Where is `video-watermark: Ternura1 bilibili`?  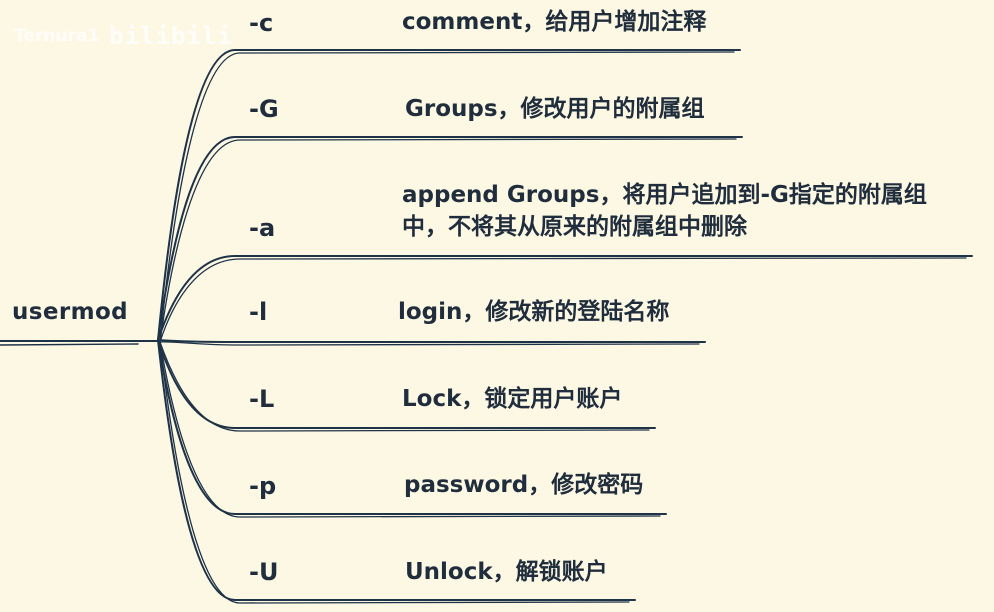 video-watermark: Ternura1 bilibili is located at coordinates (123, 36).